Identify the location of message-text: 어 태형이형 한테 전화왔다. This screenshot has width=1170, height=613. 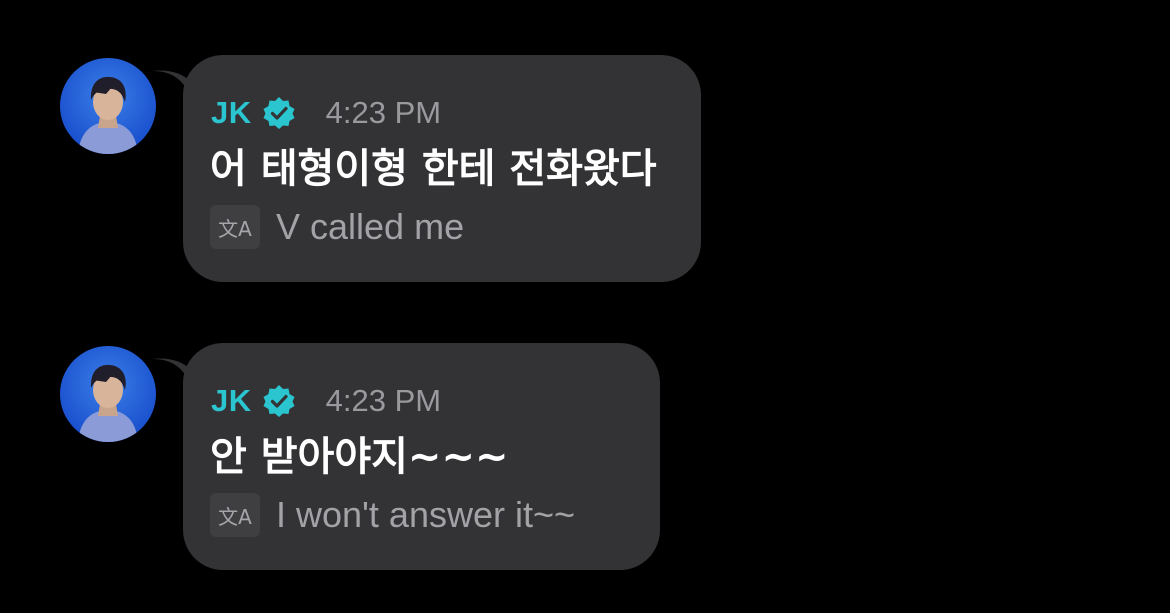
(433, 169).